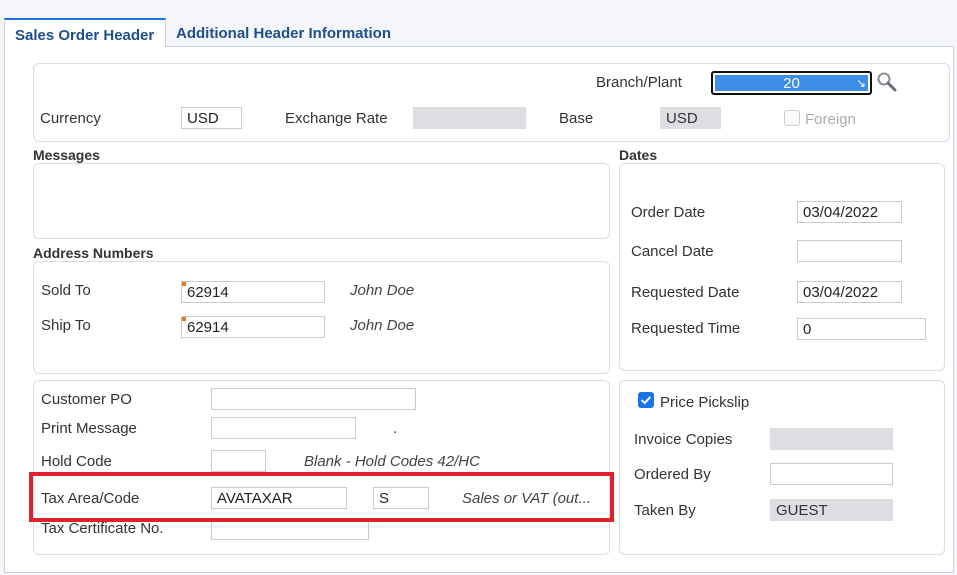 This screenshot has width=957, height=575. Describe the element at coordinates (395, 428) in the screenshot. I see `print-message-description: .` at that location.